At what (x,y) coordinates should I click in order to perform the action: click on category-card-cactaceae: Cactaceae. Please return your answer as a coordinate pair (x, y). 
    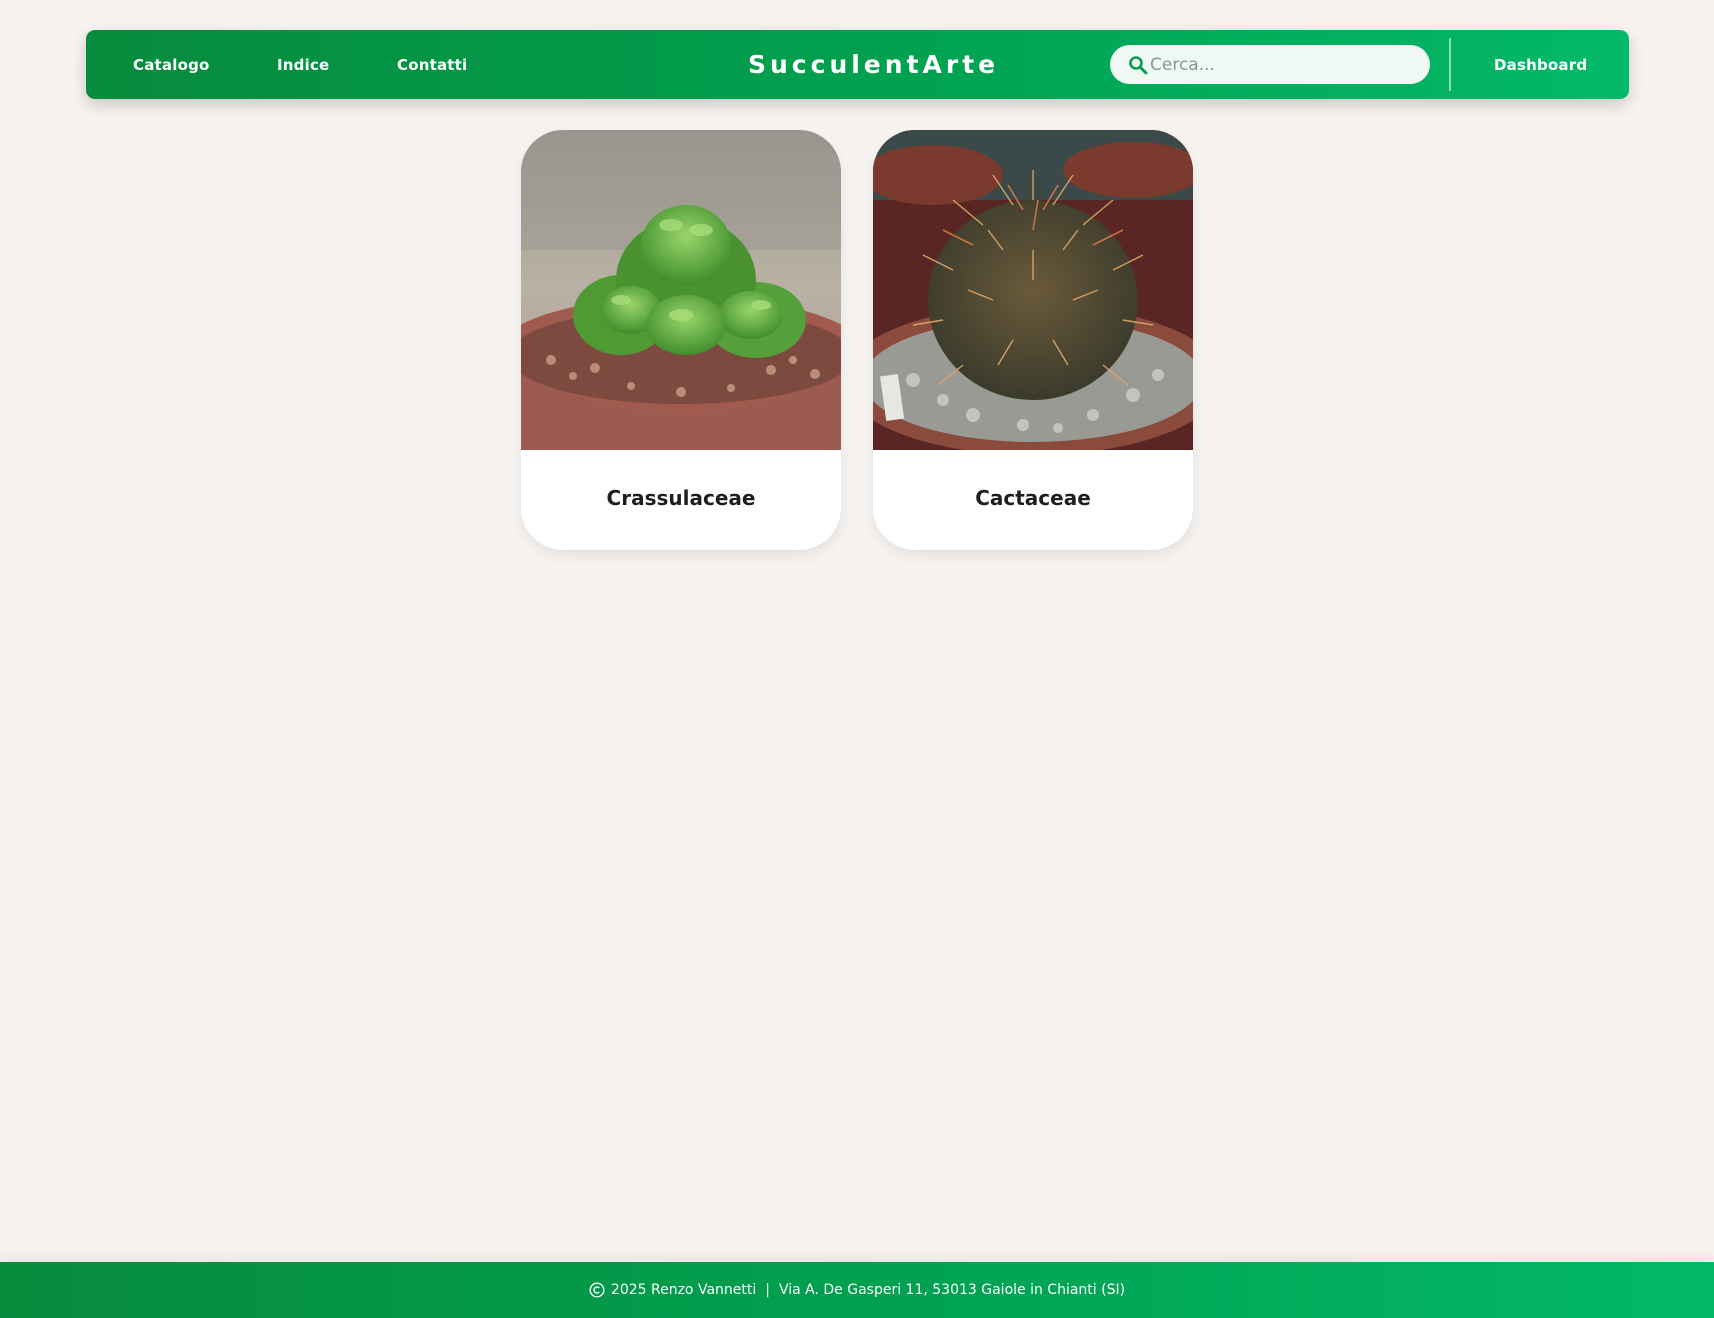
    Looking at the image, I should click on (1033, 340).